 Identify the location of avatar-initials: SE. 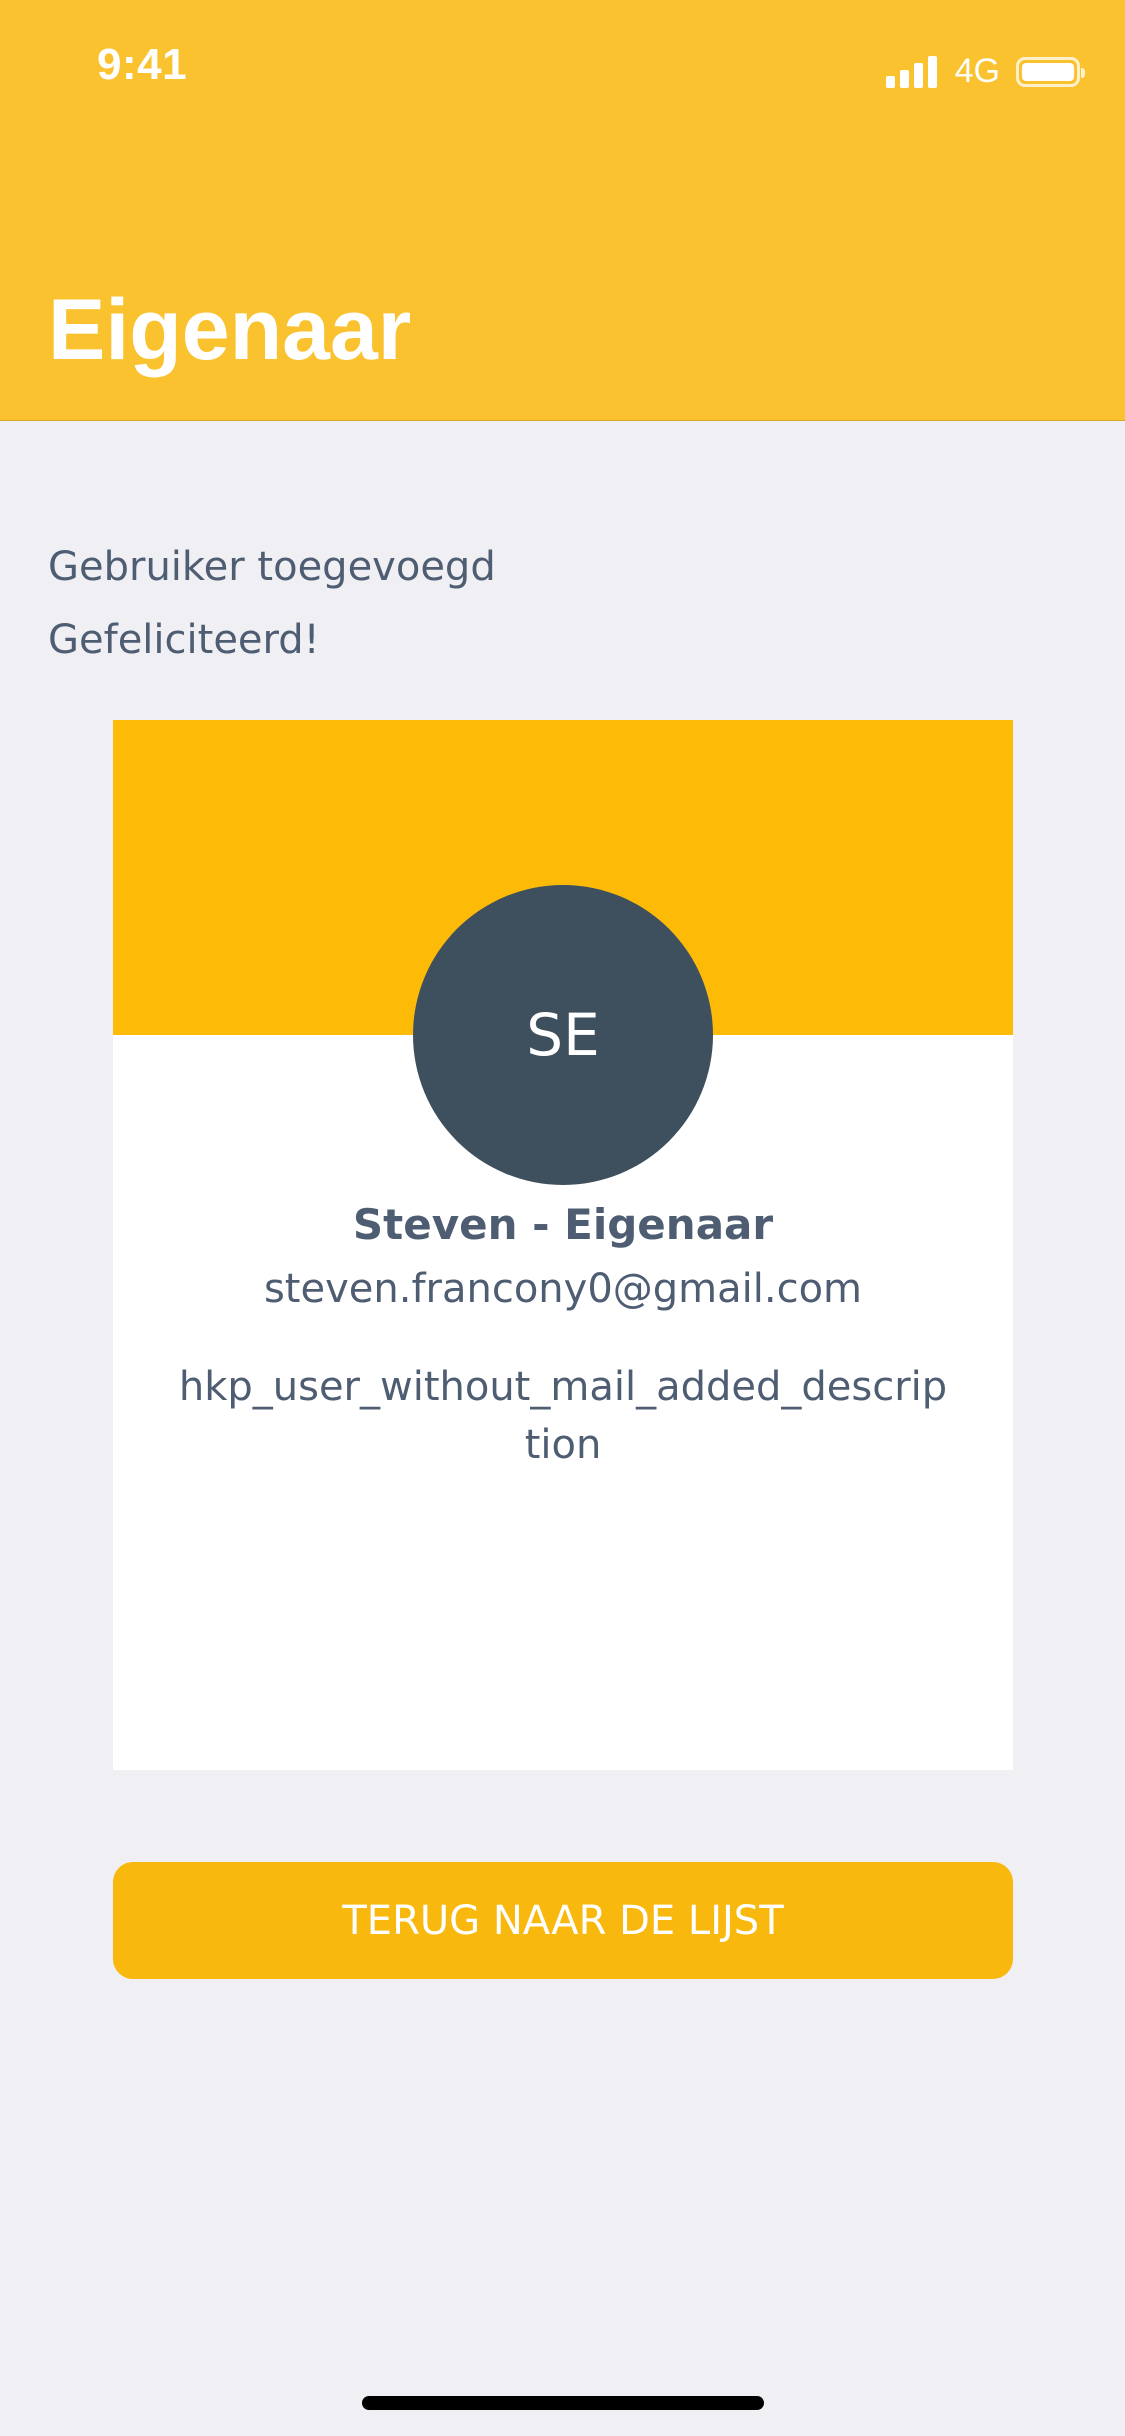
(563, 1035).